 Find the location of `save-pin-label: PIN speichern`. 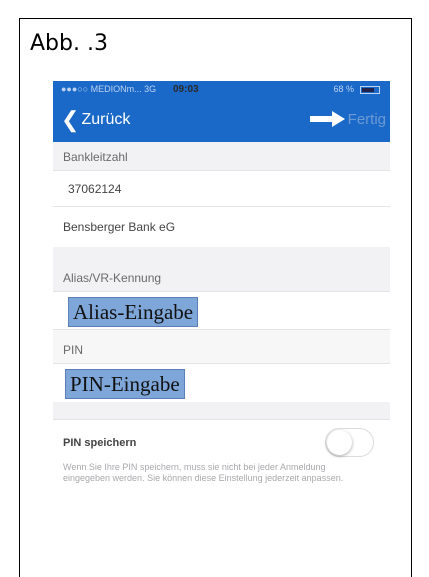

save-pin-label: PIN speichern is located at coordinates (100, 443).